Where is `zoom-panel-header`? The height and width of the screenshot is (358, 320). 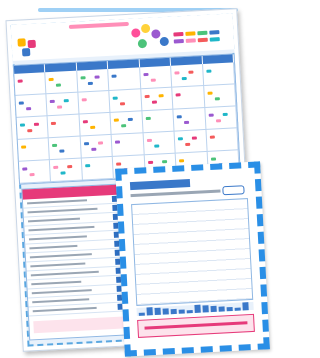
zoom-panel-header is located at coordinates (160, 185).